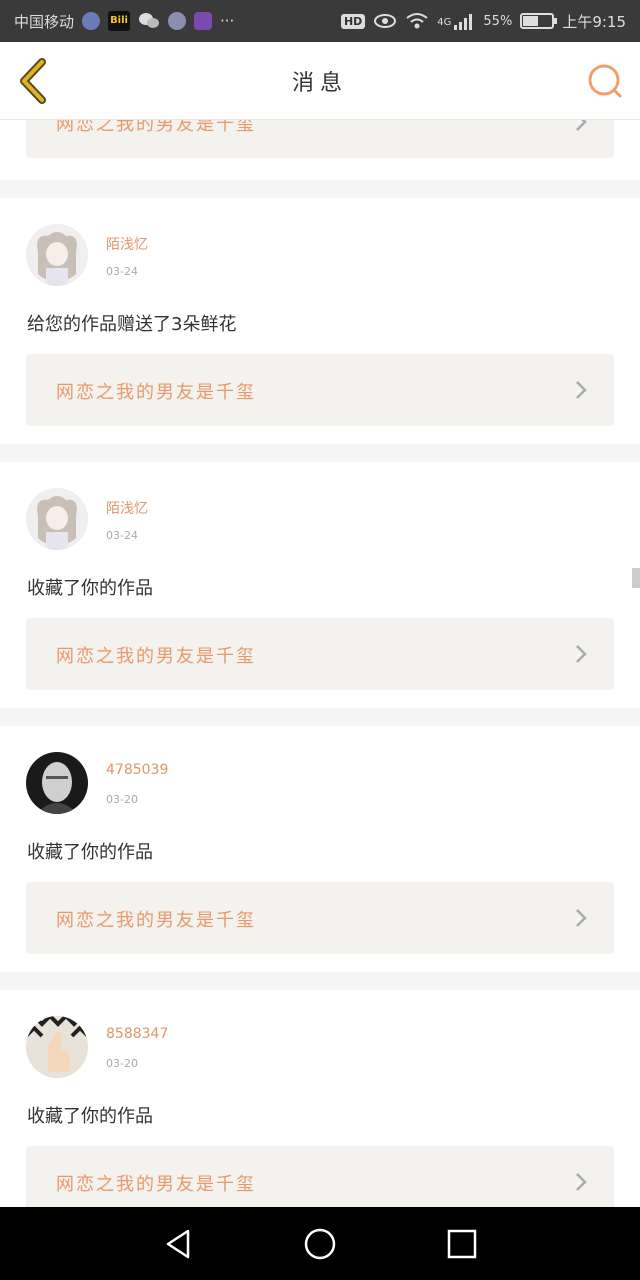 The width and height of the screenshot is (640, 1280). I want to click on battery-icon, so click(539, 21).